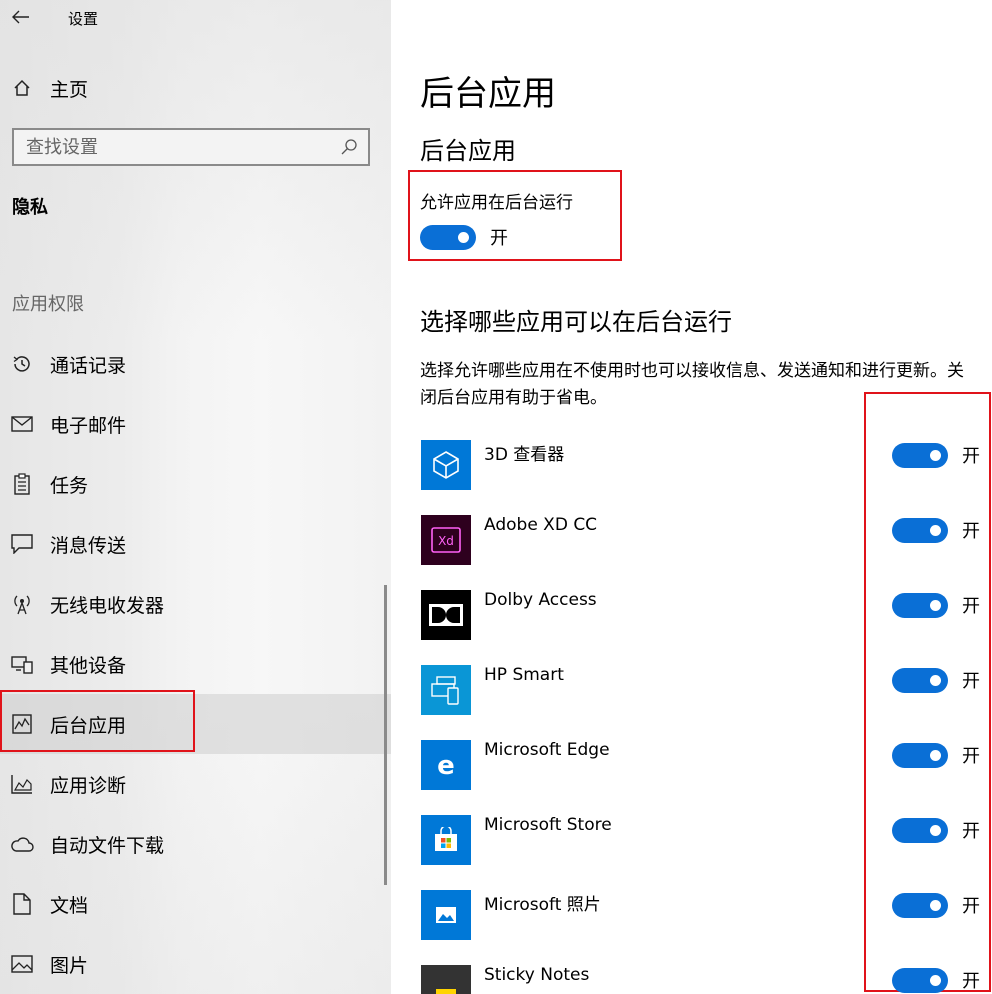 Image resolution: width=992 pixels, height=994 pixels. What do you see at coordinates (349, 147) in the screenshot?
I see `search-icon` at bounding box center [349, 147].